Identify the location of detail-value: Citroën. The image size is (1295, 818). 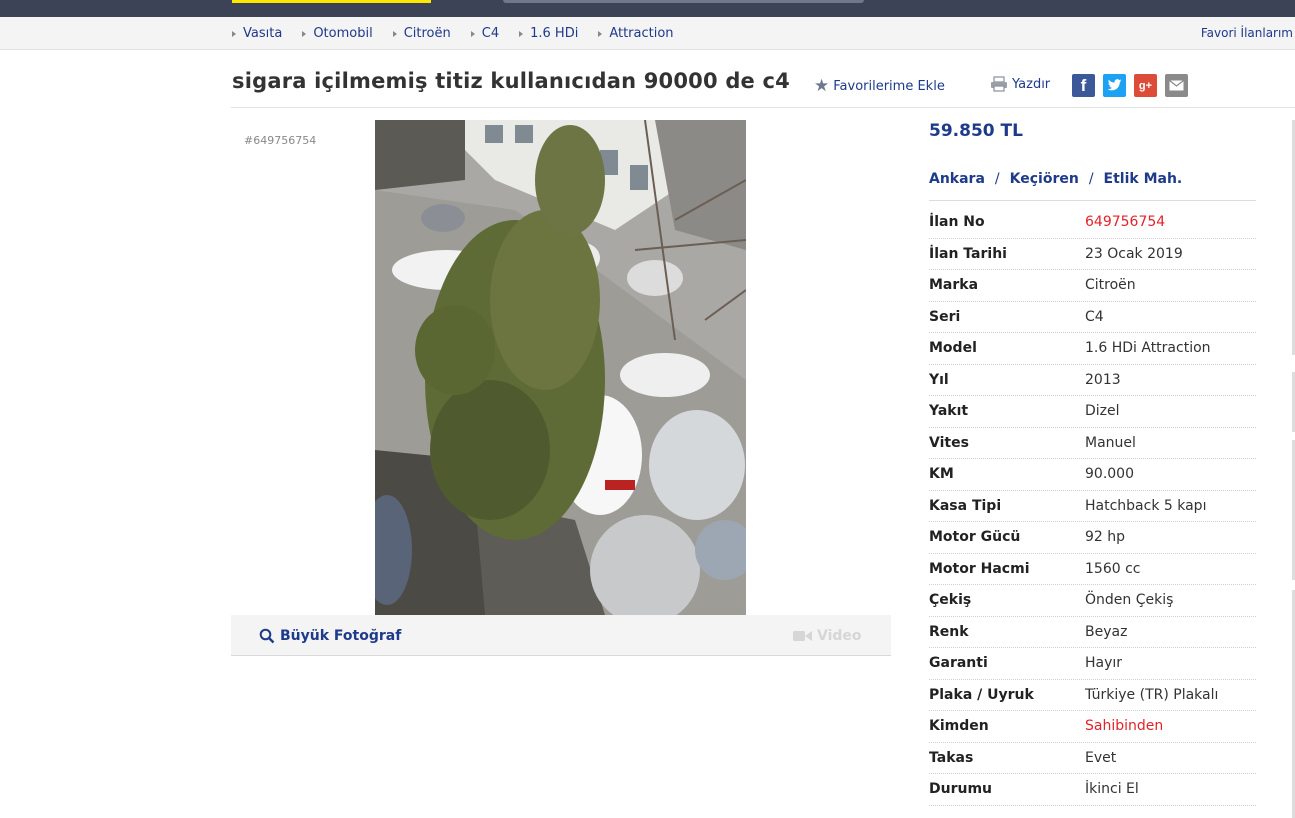
(1110, 285).